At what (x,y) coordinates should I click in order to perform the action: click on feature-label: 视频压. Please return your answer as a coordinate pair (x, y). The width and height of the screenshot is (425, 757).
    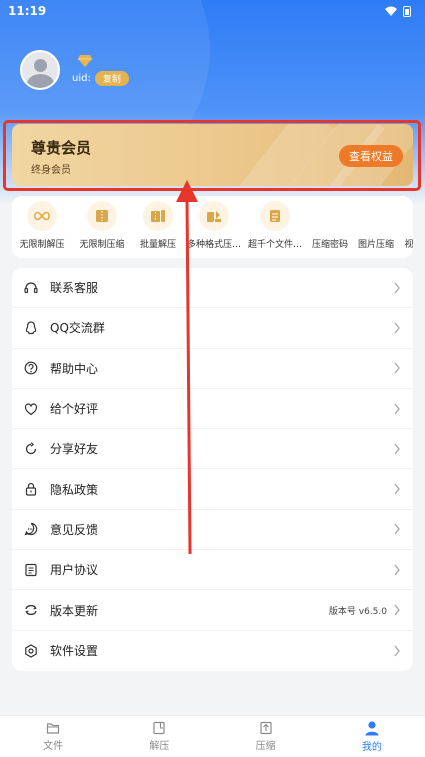
    Looking at the image, I should click on (408, 245).